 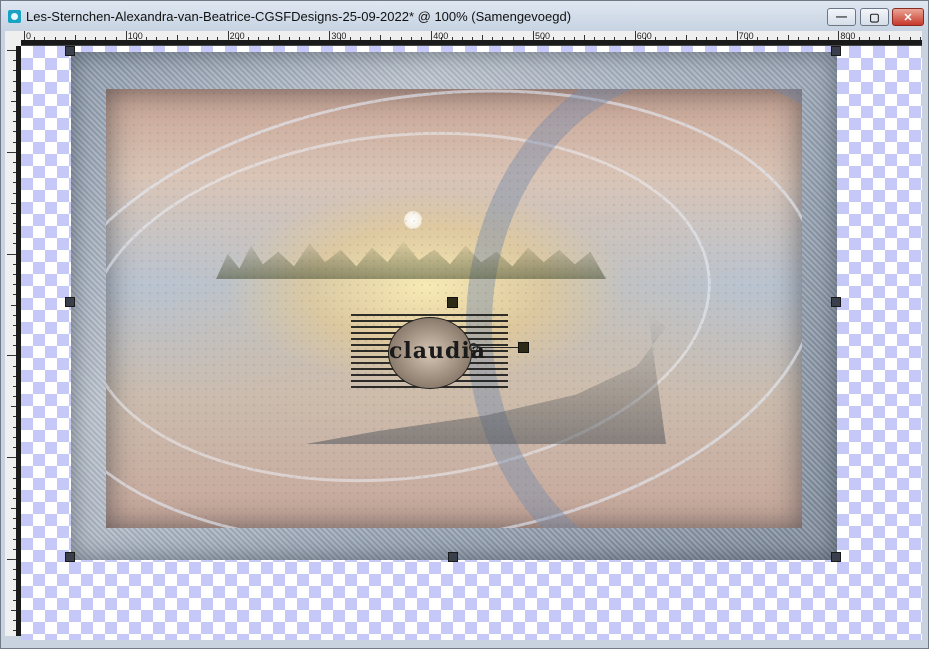 I want to click on pivot-handle, so click(x=452, y=302).